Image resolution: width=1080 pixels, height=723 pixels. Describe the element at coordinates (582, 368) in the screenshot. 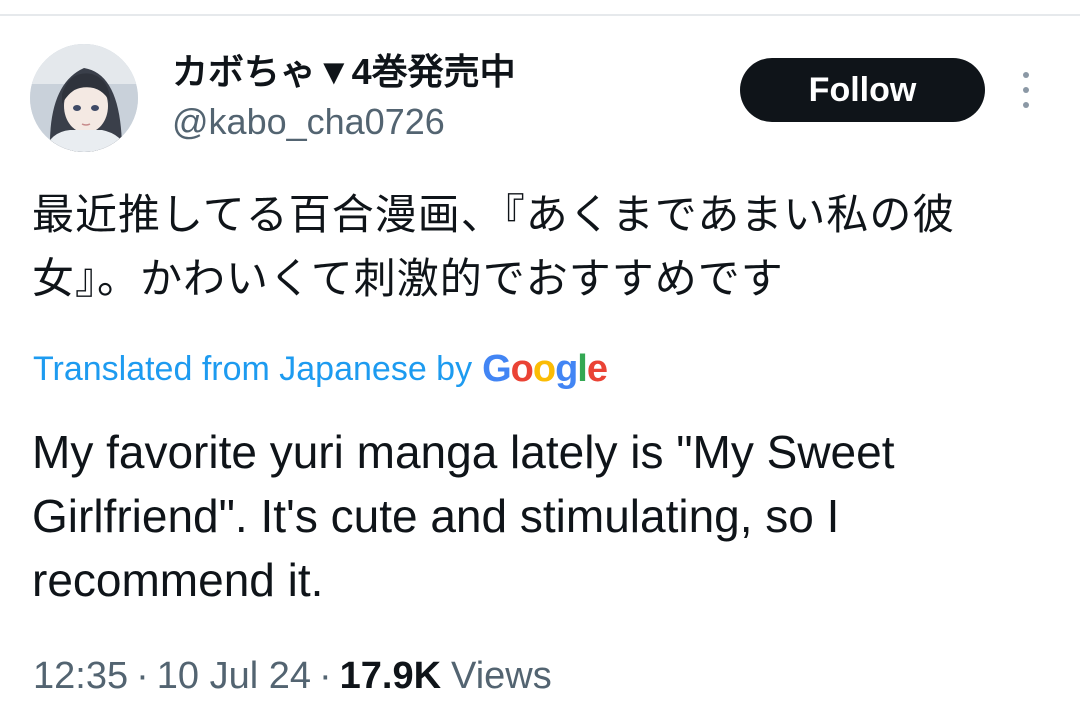

I see `google-logo-letter: l` at that location.